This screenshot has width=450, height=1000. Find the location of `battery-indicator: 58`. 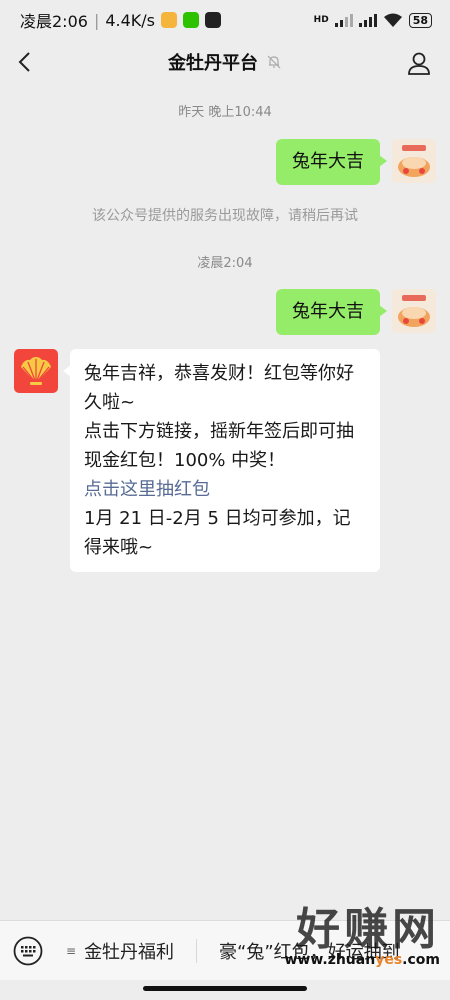

battery-indicator: 58 is located at coordinates (420, 20).